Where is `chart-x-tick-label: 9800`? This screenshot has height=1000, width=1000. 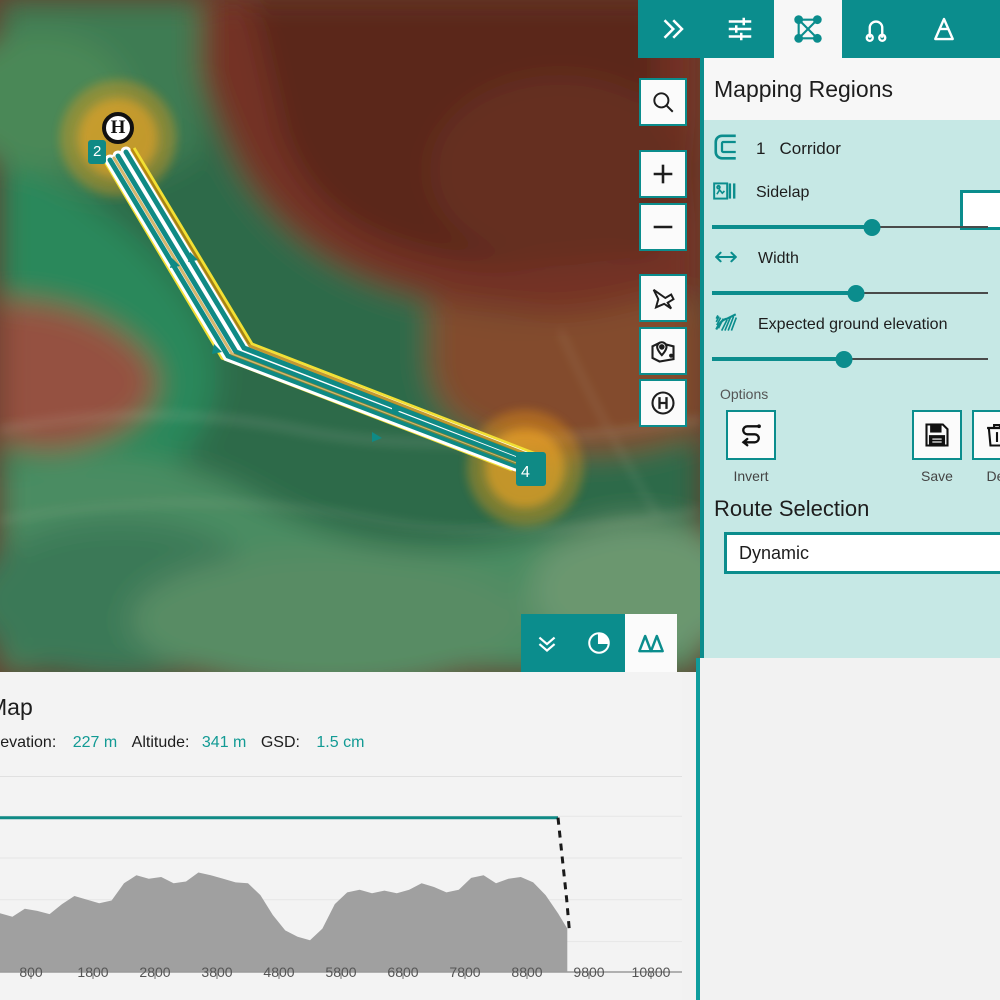 chart-x-tick-label: 9800 is located at coordinates (589, 972).